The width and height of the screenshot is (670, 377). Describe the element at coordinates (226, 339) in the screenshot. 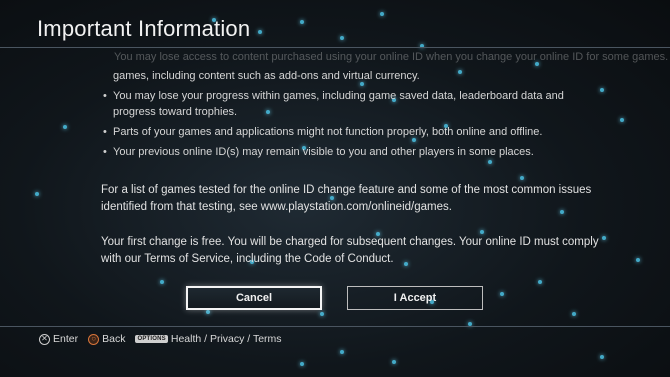

I see `options-hint-label: Health / Privacy / Terms` at that location.